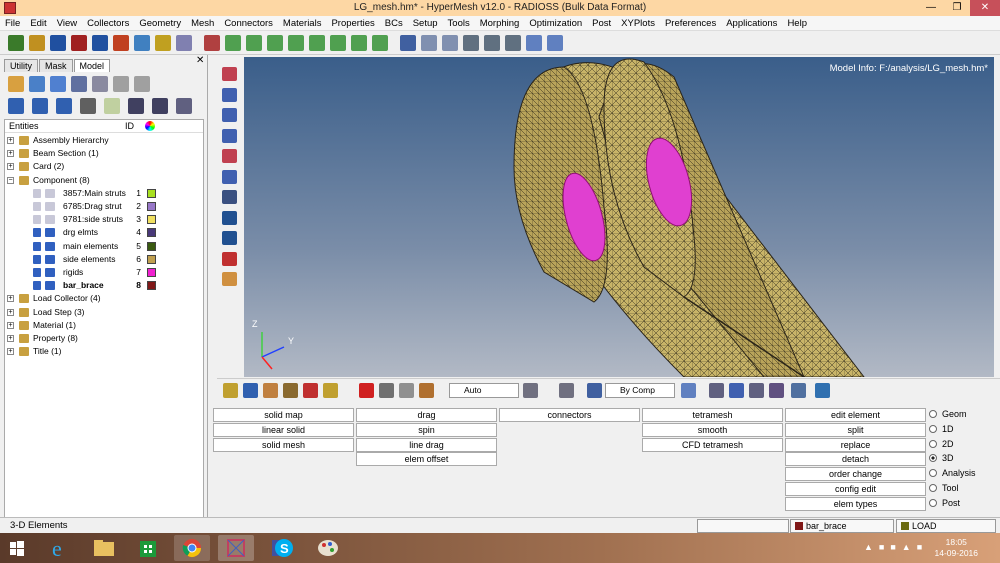  What do you see at coordinates (250, 390) in the screenshot?
I see `display-elems-icon` at bounding box center [250, 390].